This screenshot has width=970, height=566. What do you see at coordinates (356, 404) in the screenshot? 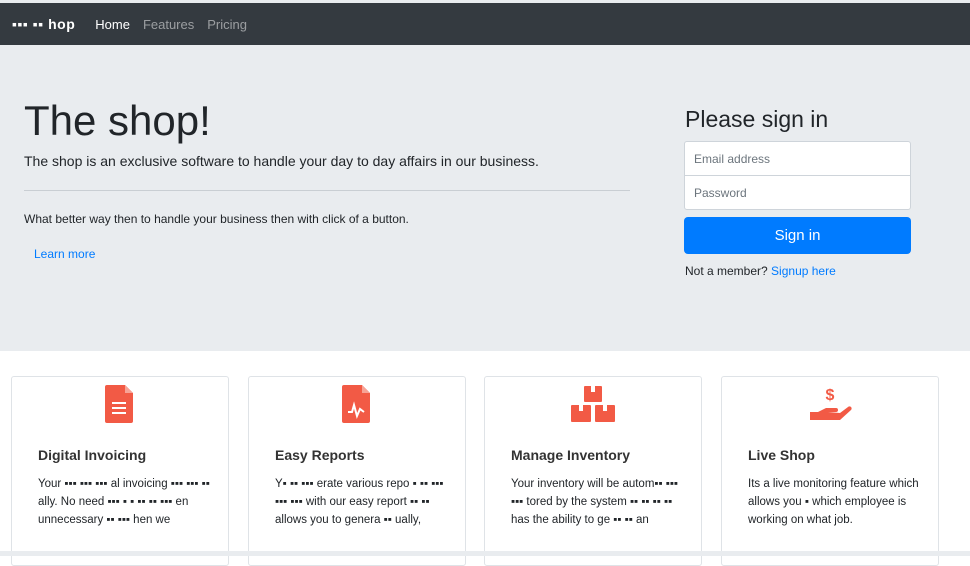
I see `report-icon` at bounding box center [356, 404].